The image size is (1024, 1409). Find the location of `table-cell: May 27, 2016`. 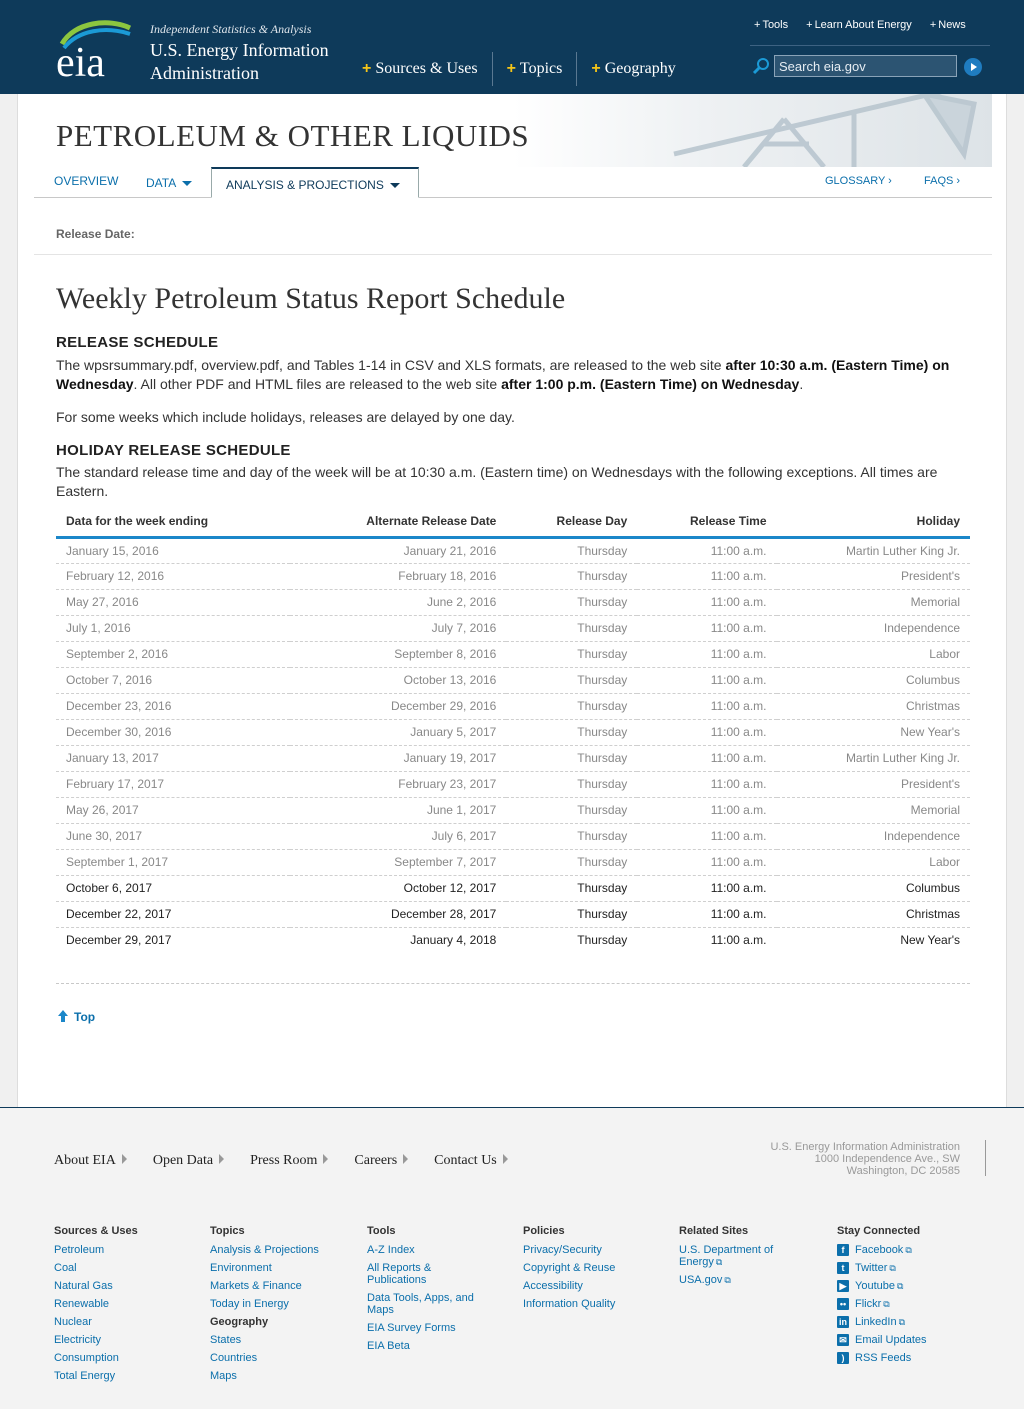

table-cell: May 27, 2016 is located at coordinates (173, 602).